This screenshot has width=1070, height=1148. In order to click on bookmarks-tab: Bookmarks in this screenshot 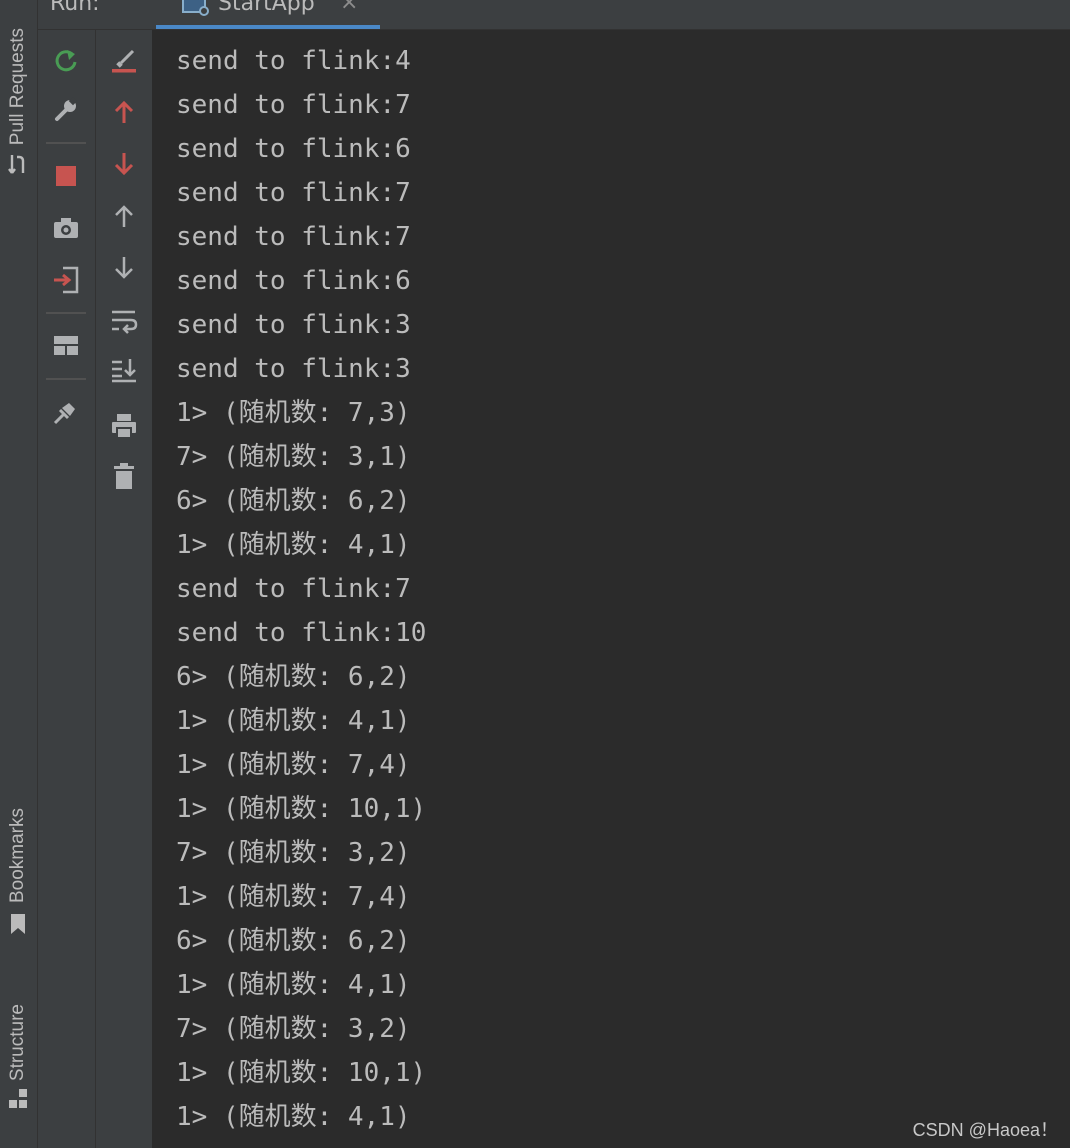, I will do `click(18, 872)`.